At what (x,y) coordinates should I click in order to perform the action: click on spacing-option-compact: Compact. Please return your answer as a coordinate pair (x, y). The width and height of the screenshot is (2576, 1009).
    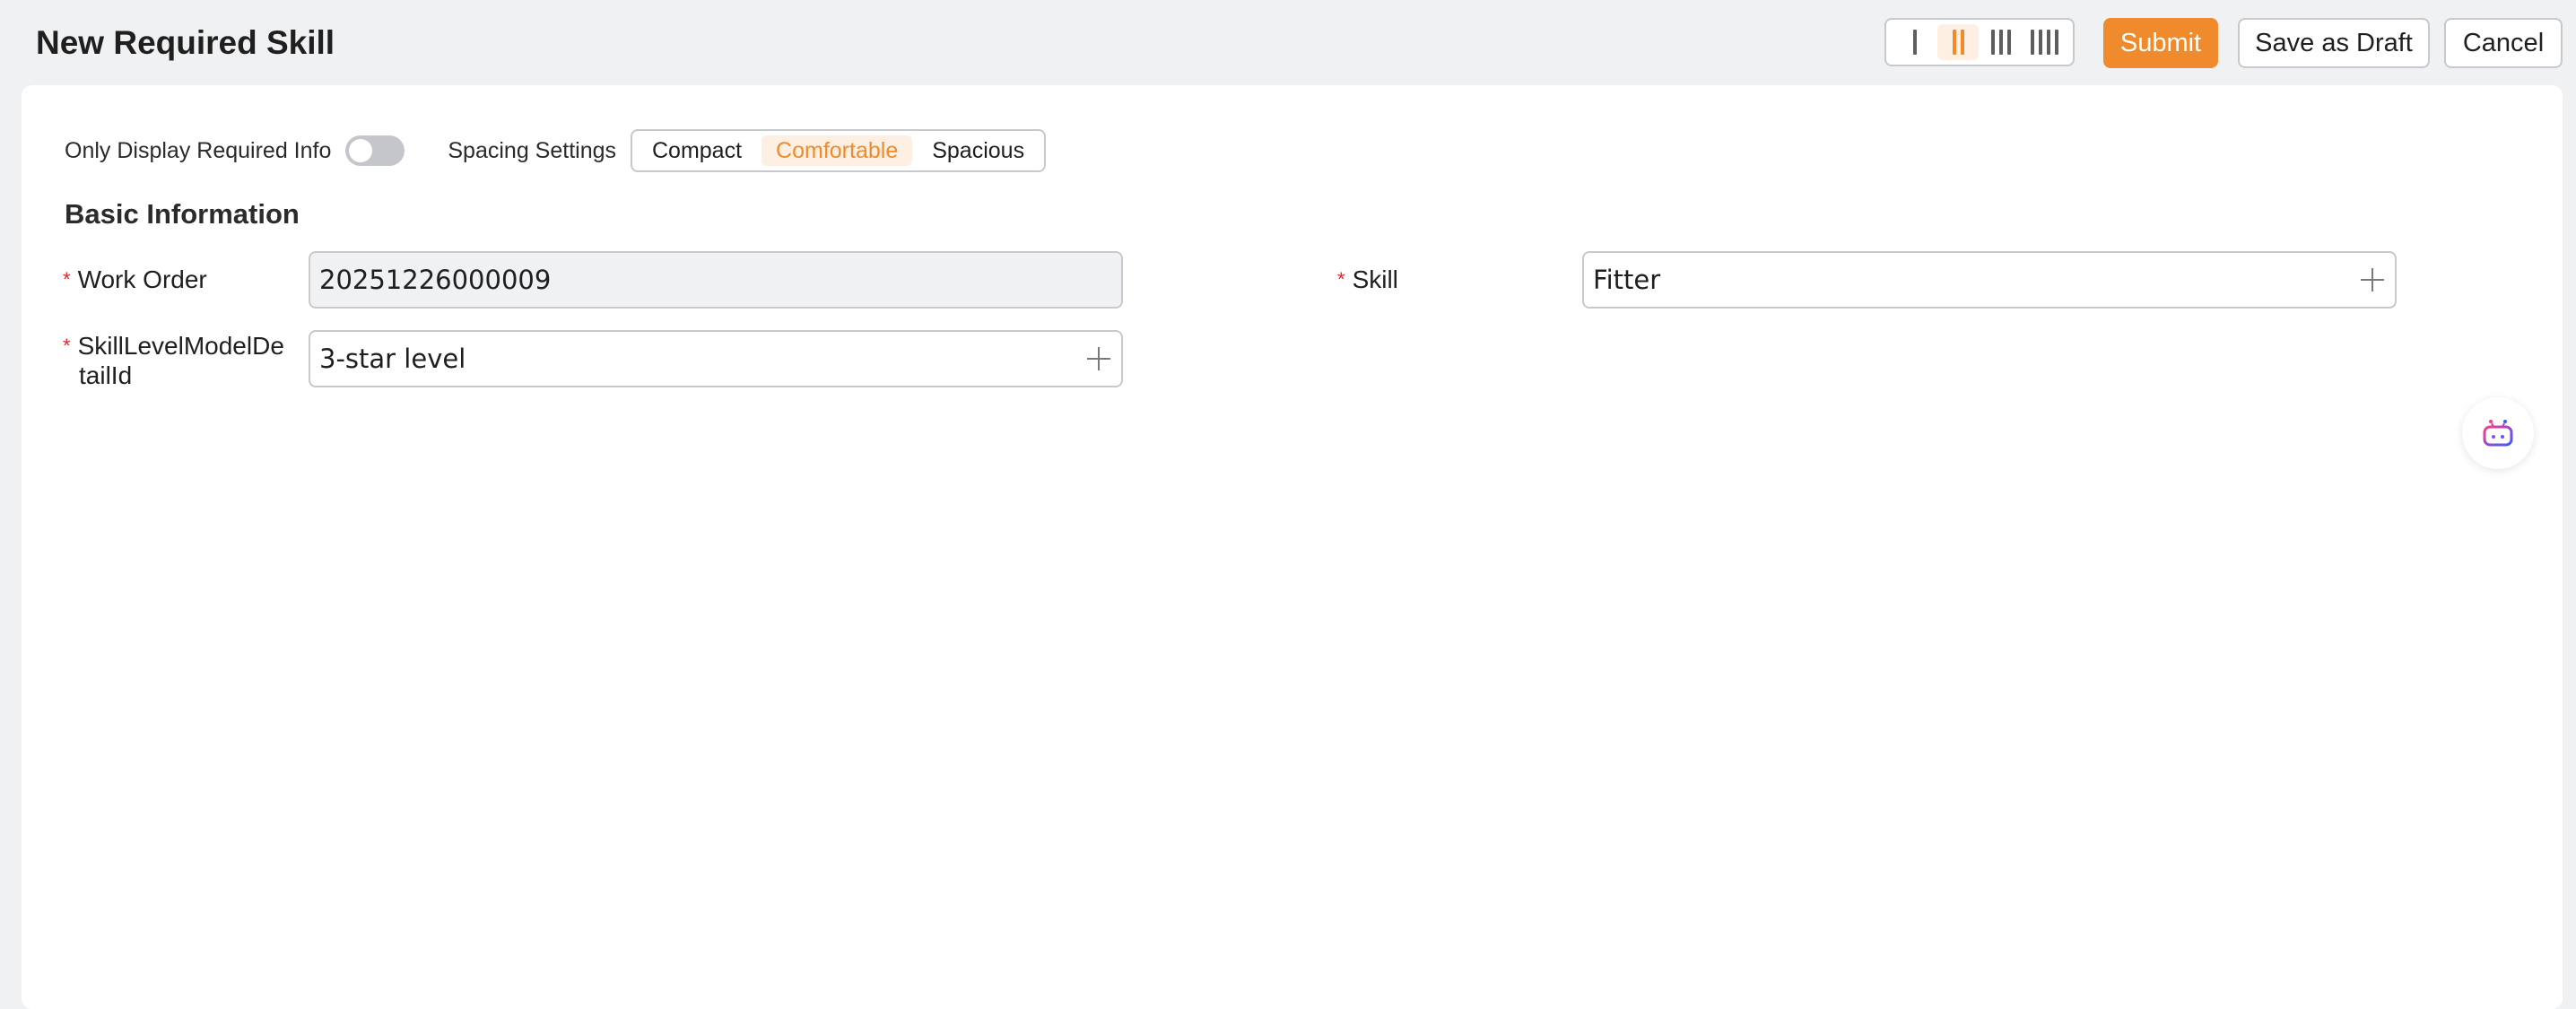
    Looking at the image, I should click on (697, 150).